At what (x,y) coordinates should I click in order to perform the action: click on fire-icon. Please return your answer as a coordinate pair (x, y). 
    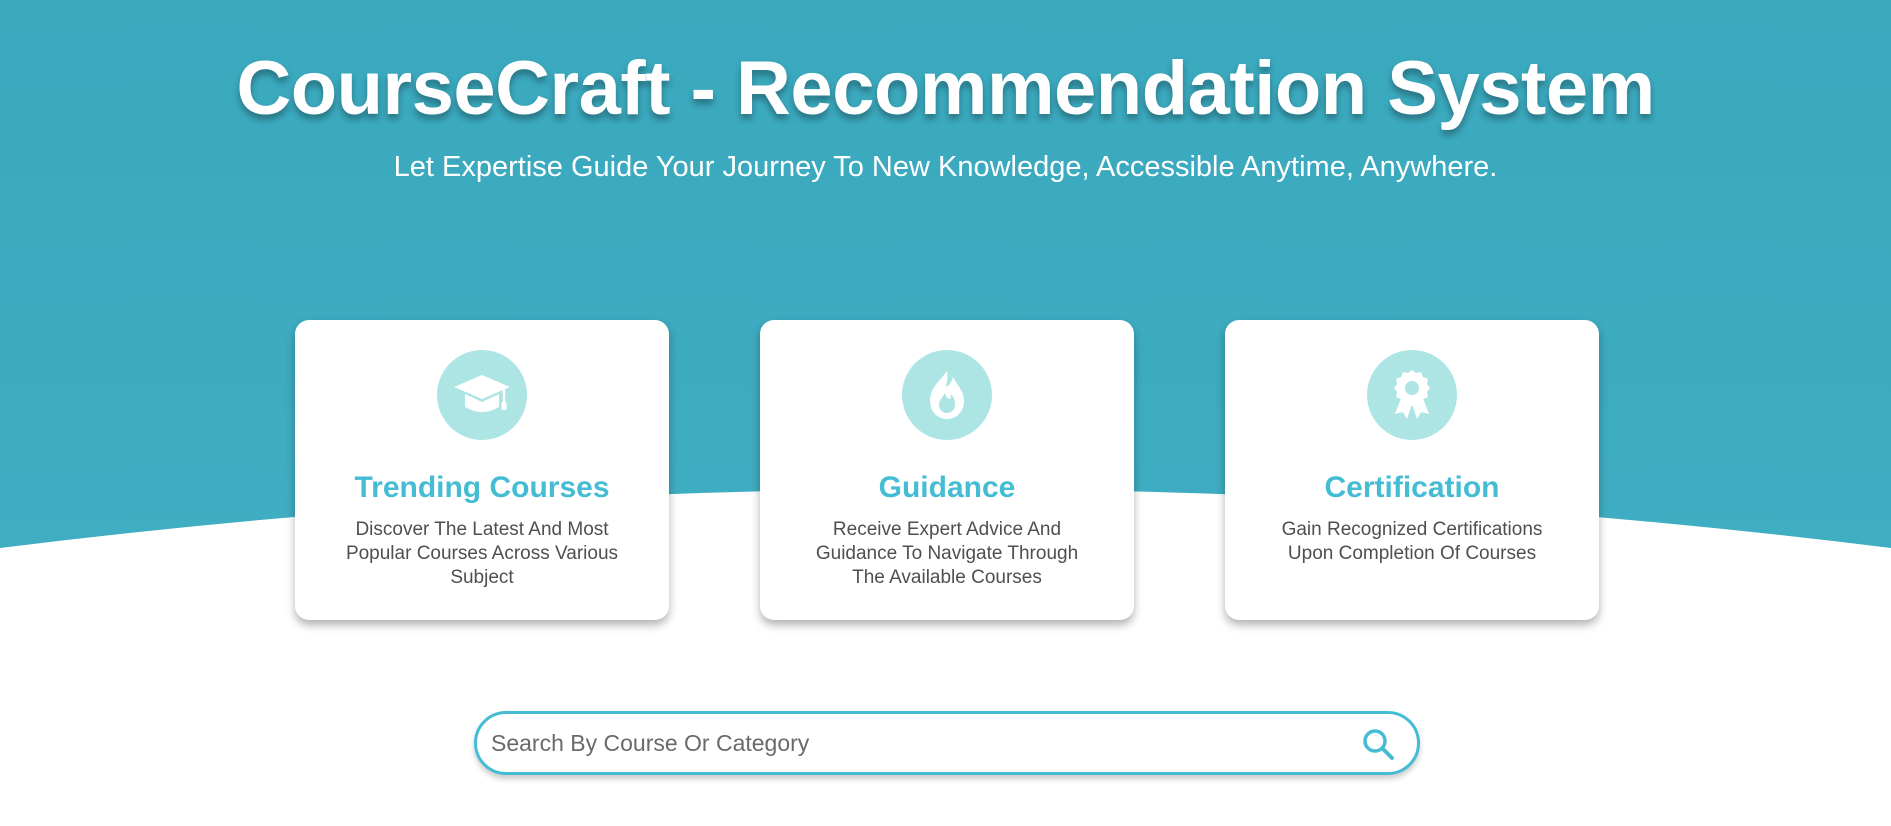
    Looking at the image, I should click on (947, 395).